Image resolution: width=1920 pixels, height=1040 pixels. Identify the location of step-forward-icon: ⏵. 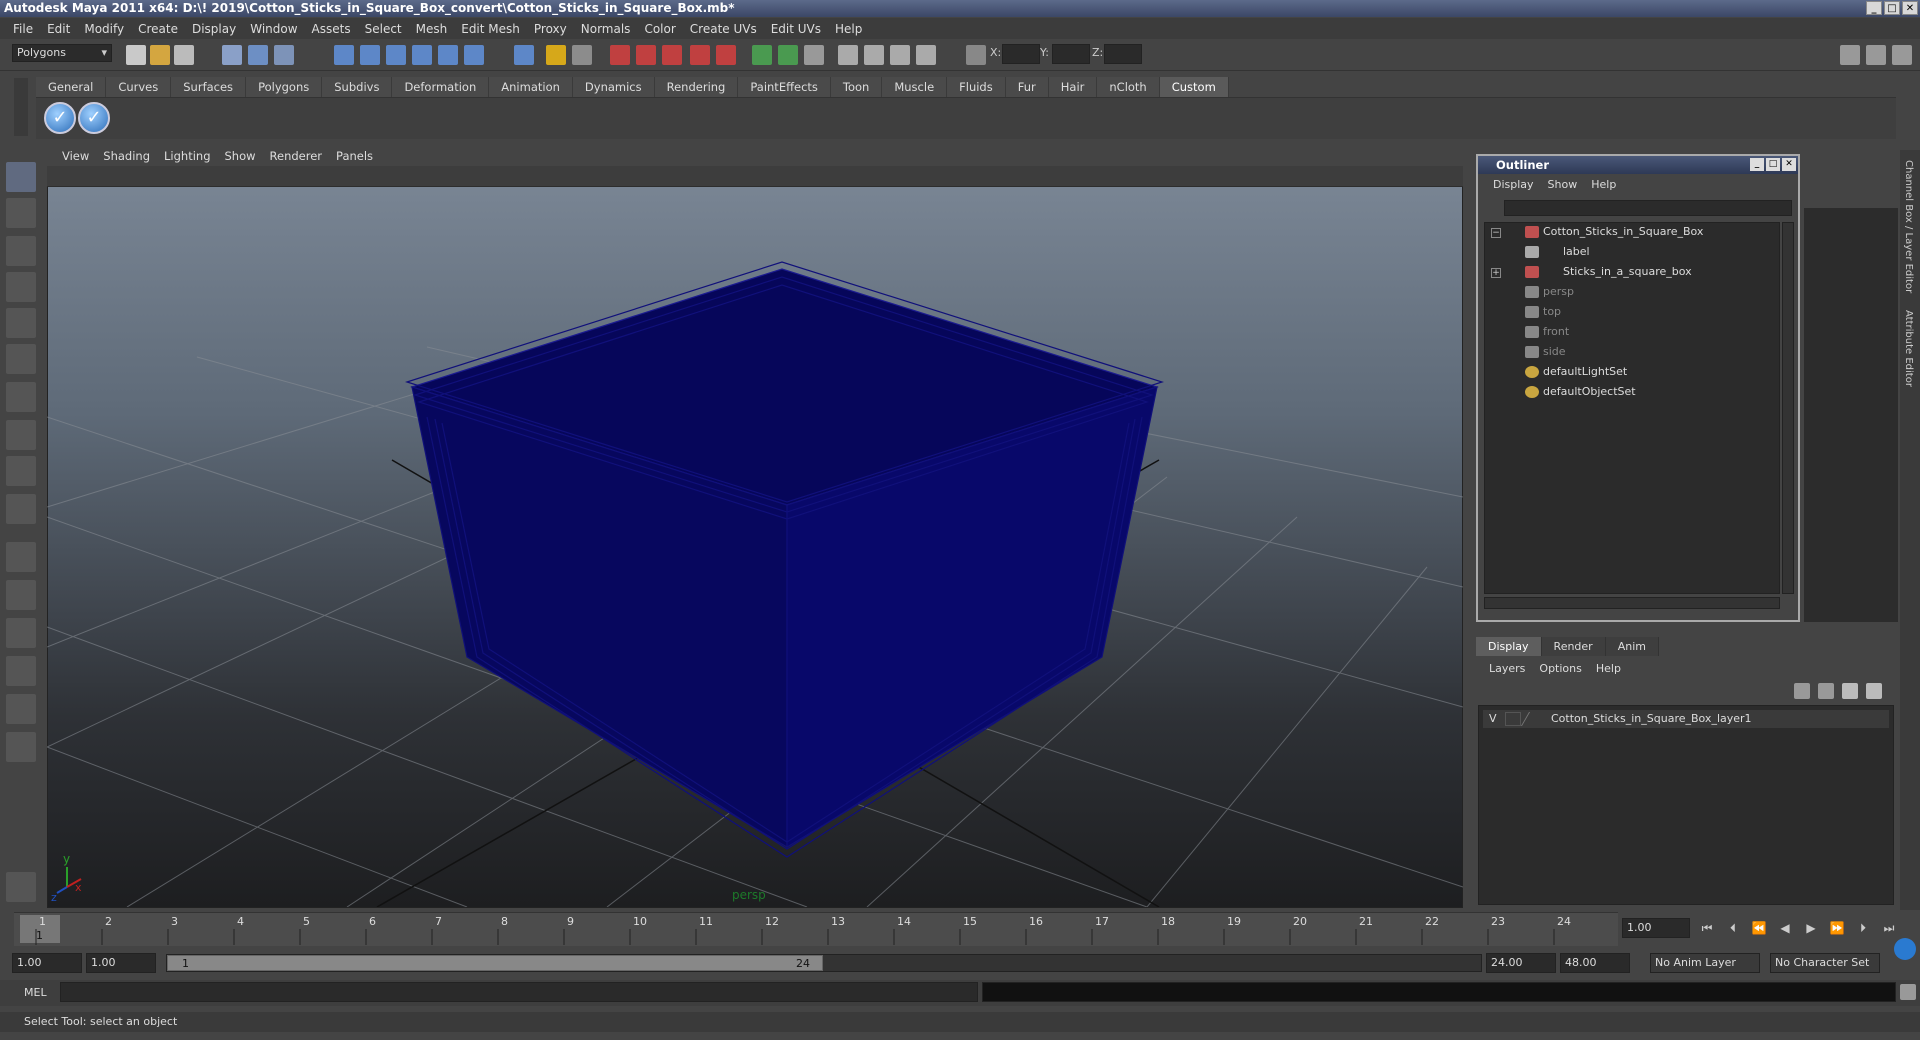
(1863, 928).